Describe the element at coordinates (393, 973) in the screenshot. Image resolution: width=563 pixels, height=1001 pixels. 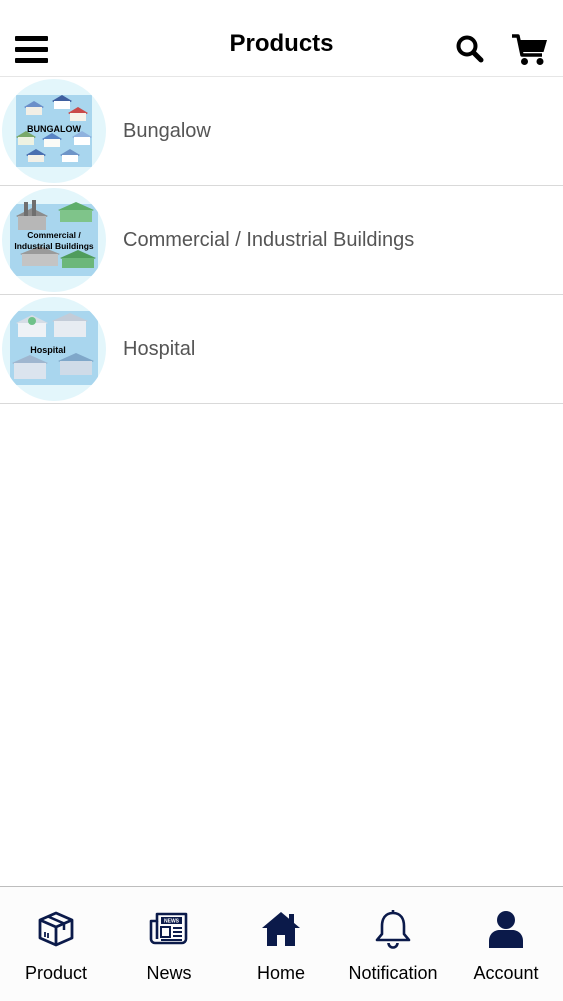
I see `tab-label: Notification` at that location.